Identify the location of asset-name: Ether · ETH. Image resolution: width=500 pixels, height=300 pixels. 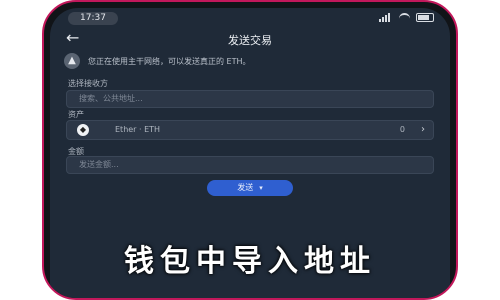
(138, 129).